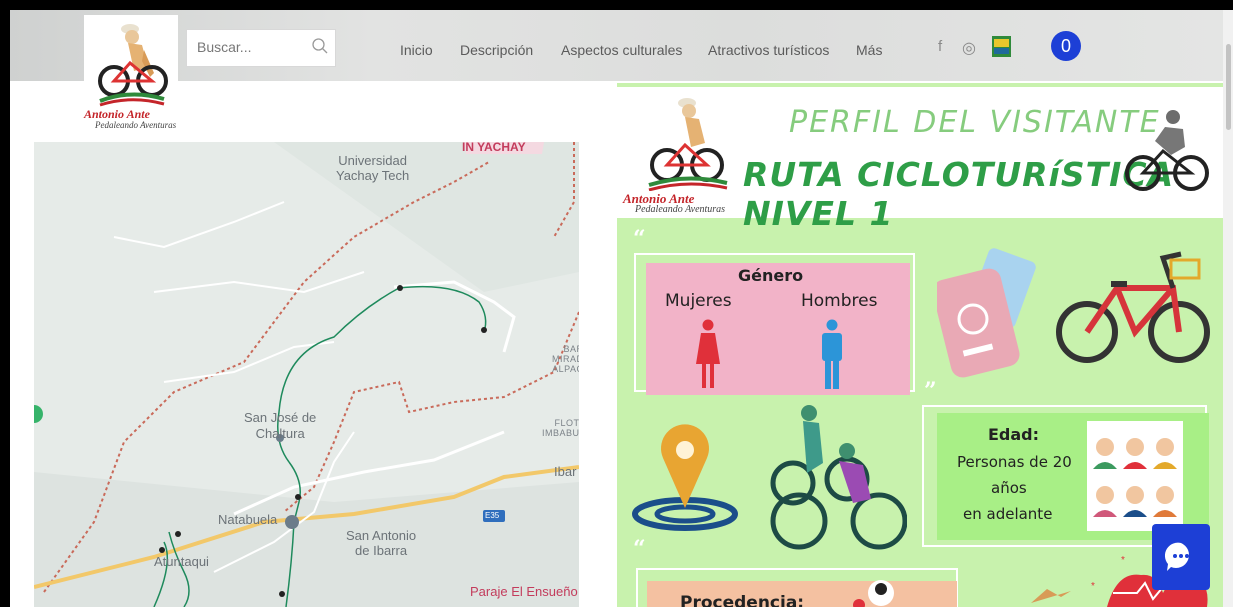 This screenshot has height=607, width=1233. Describe the element at coordinates (838, 477) in the screenshot. I see `cyclists-illustration-icon` at that location.